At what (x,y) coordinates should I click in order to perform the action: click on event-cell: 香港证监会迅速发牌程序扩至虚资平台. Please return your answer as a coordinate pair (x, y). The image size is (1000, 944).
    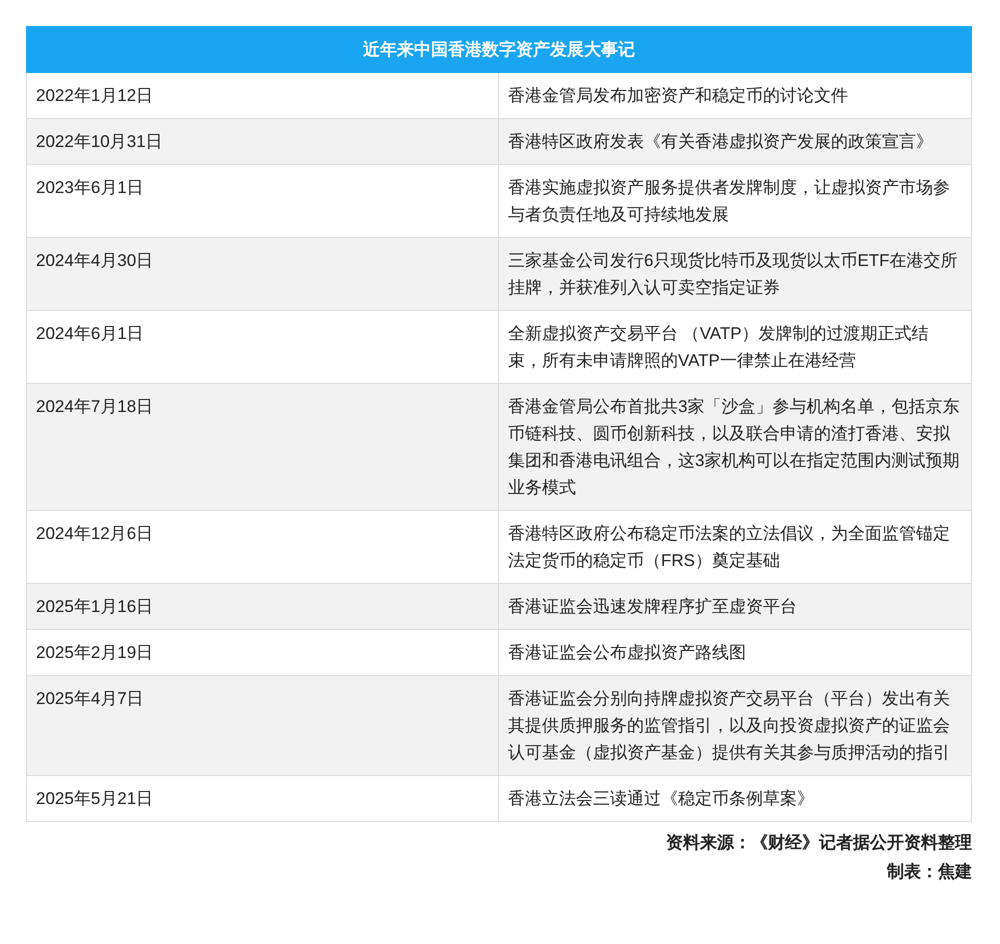
    Looking at the image, I should click on (735, 607).